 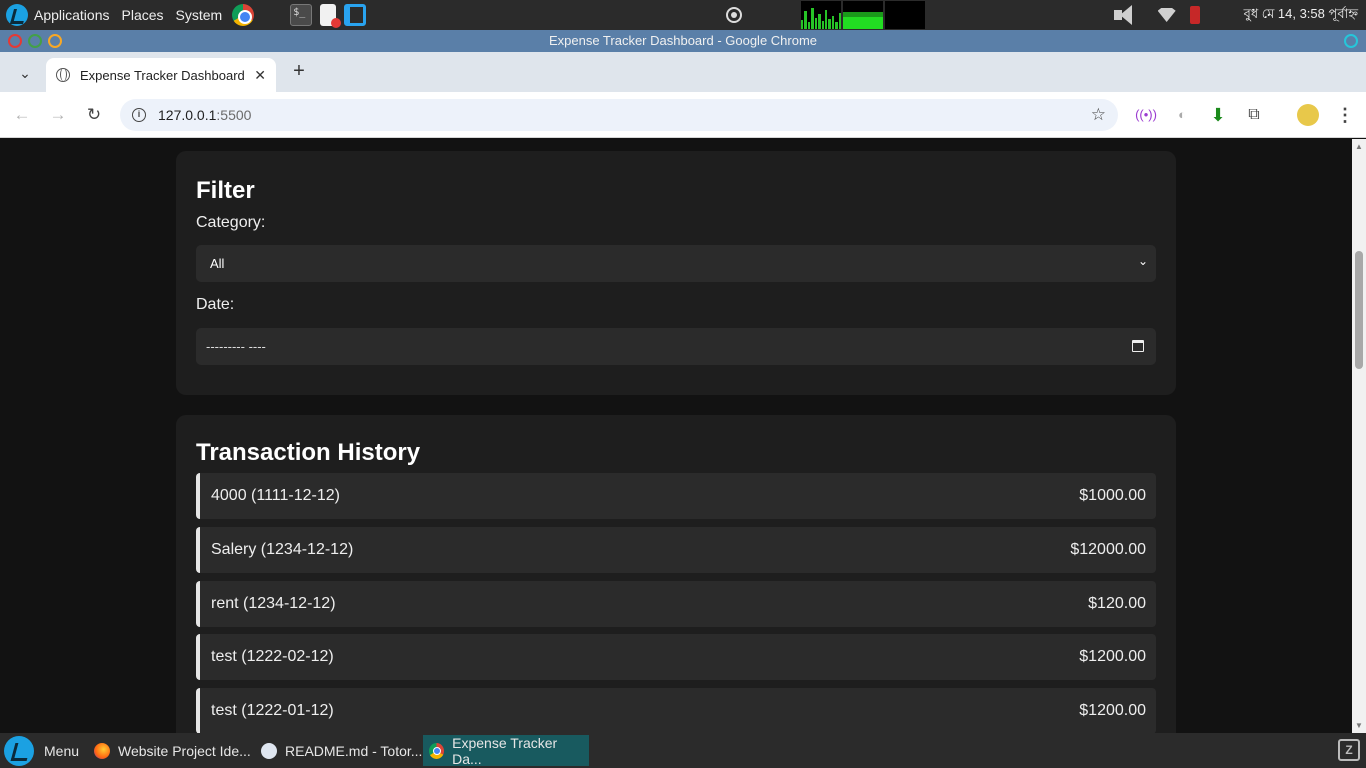 I want to click on category-selected-value: All, so click(x=217, y=263).